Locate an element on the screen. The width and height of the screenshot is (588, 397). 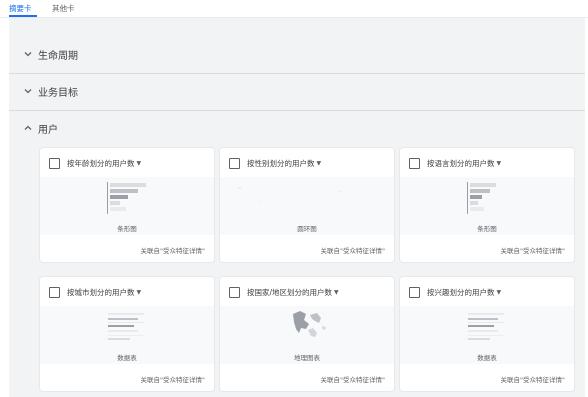
section-business-goals: 业务目标 is located at coordinates (297, 91).